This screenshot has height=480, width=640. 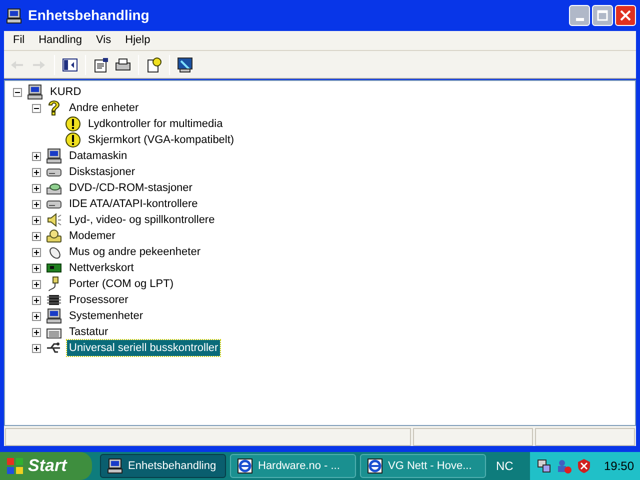 I want to click on panel-icon, so click(x=70, y=64).